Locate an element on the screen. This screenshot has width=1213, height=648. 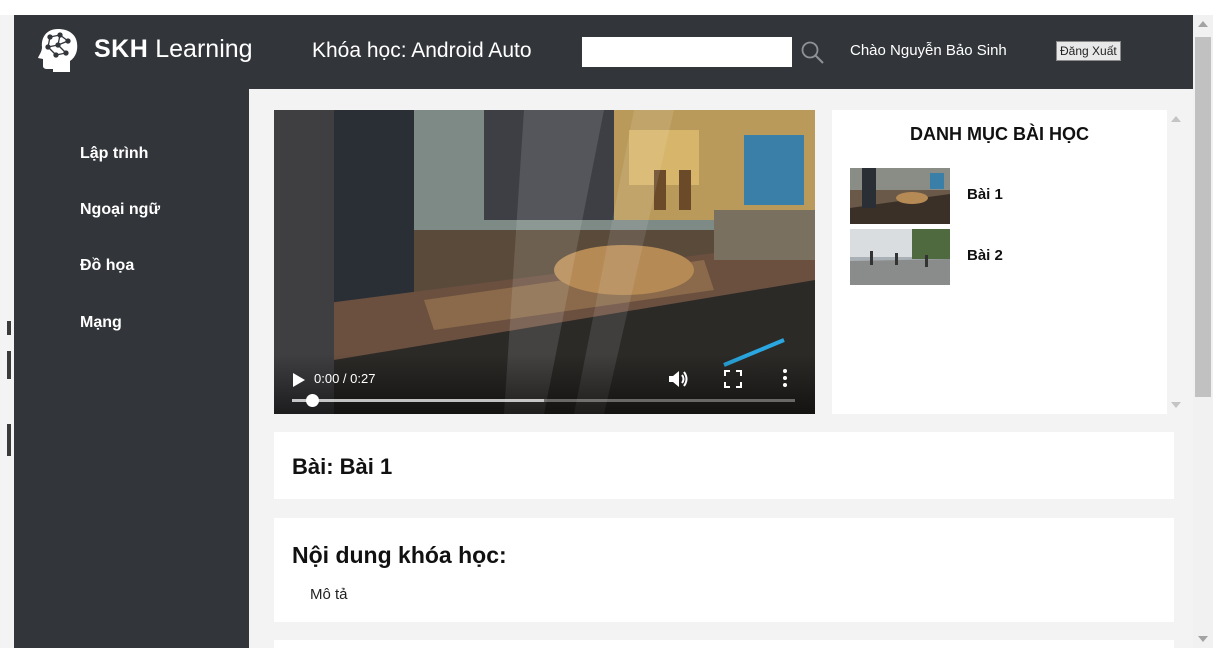
more-options-icon is located at coordinates (785, 378).